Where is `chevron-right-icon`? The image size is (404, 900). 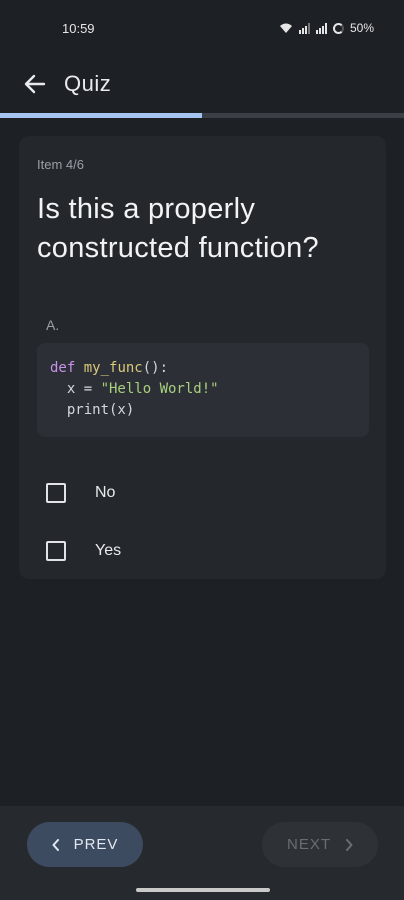
chevron-right-icon is located at coordinates (349, 844).